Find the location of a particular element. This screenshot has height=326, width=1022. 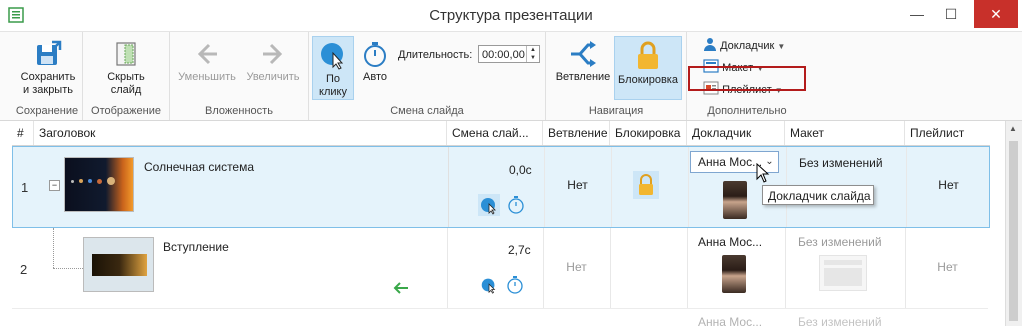

slide-title: Солнечная система is located at coordinates (199, 167).